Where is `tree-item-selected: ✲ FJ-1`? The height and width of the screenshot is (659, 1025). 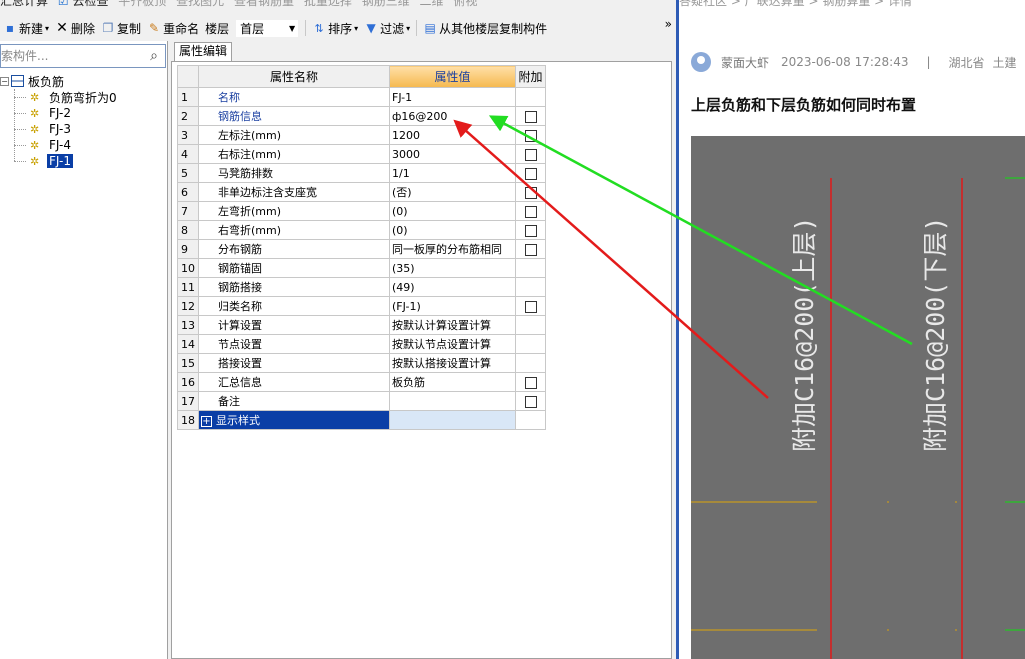
tree-item-selected: ✲ FJ-1 is located at coordinates (83, 161).